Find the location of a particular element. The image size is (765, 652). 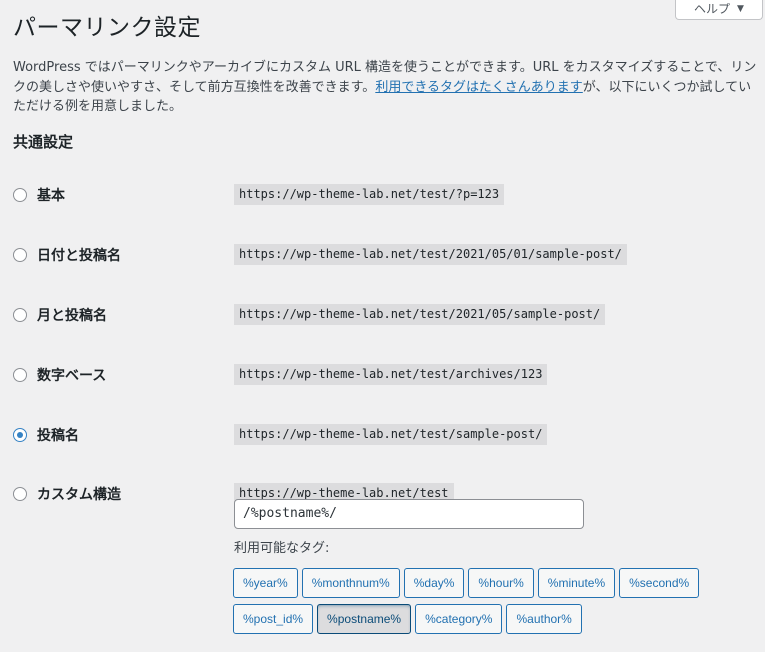

help-tab-label: ヘルプ is located at coordinates (712, 9).